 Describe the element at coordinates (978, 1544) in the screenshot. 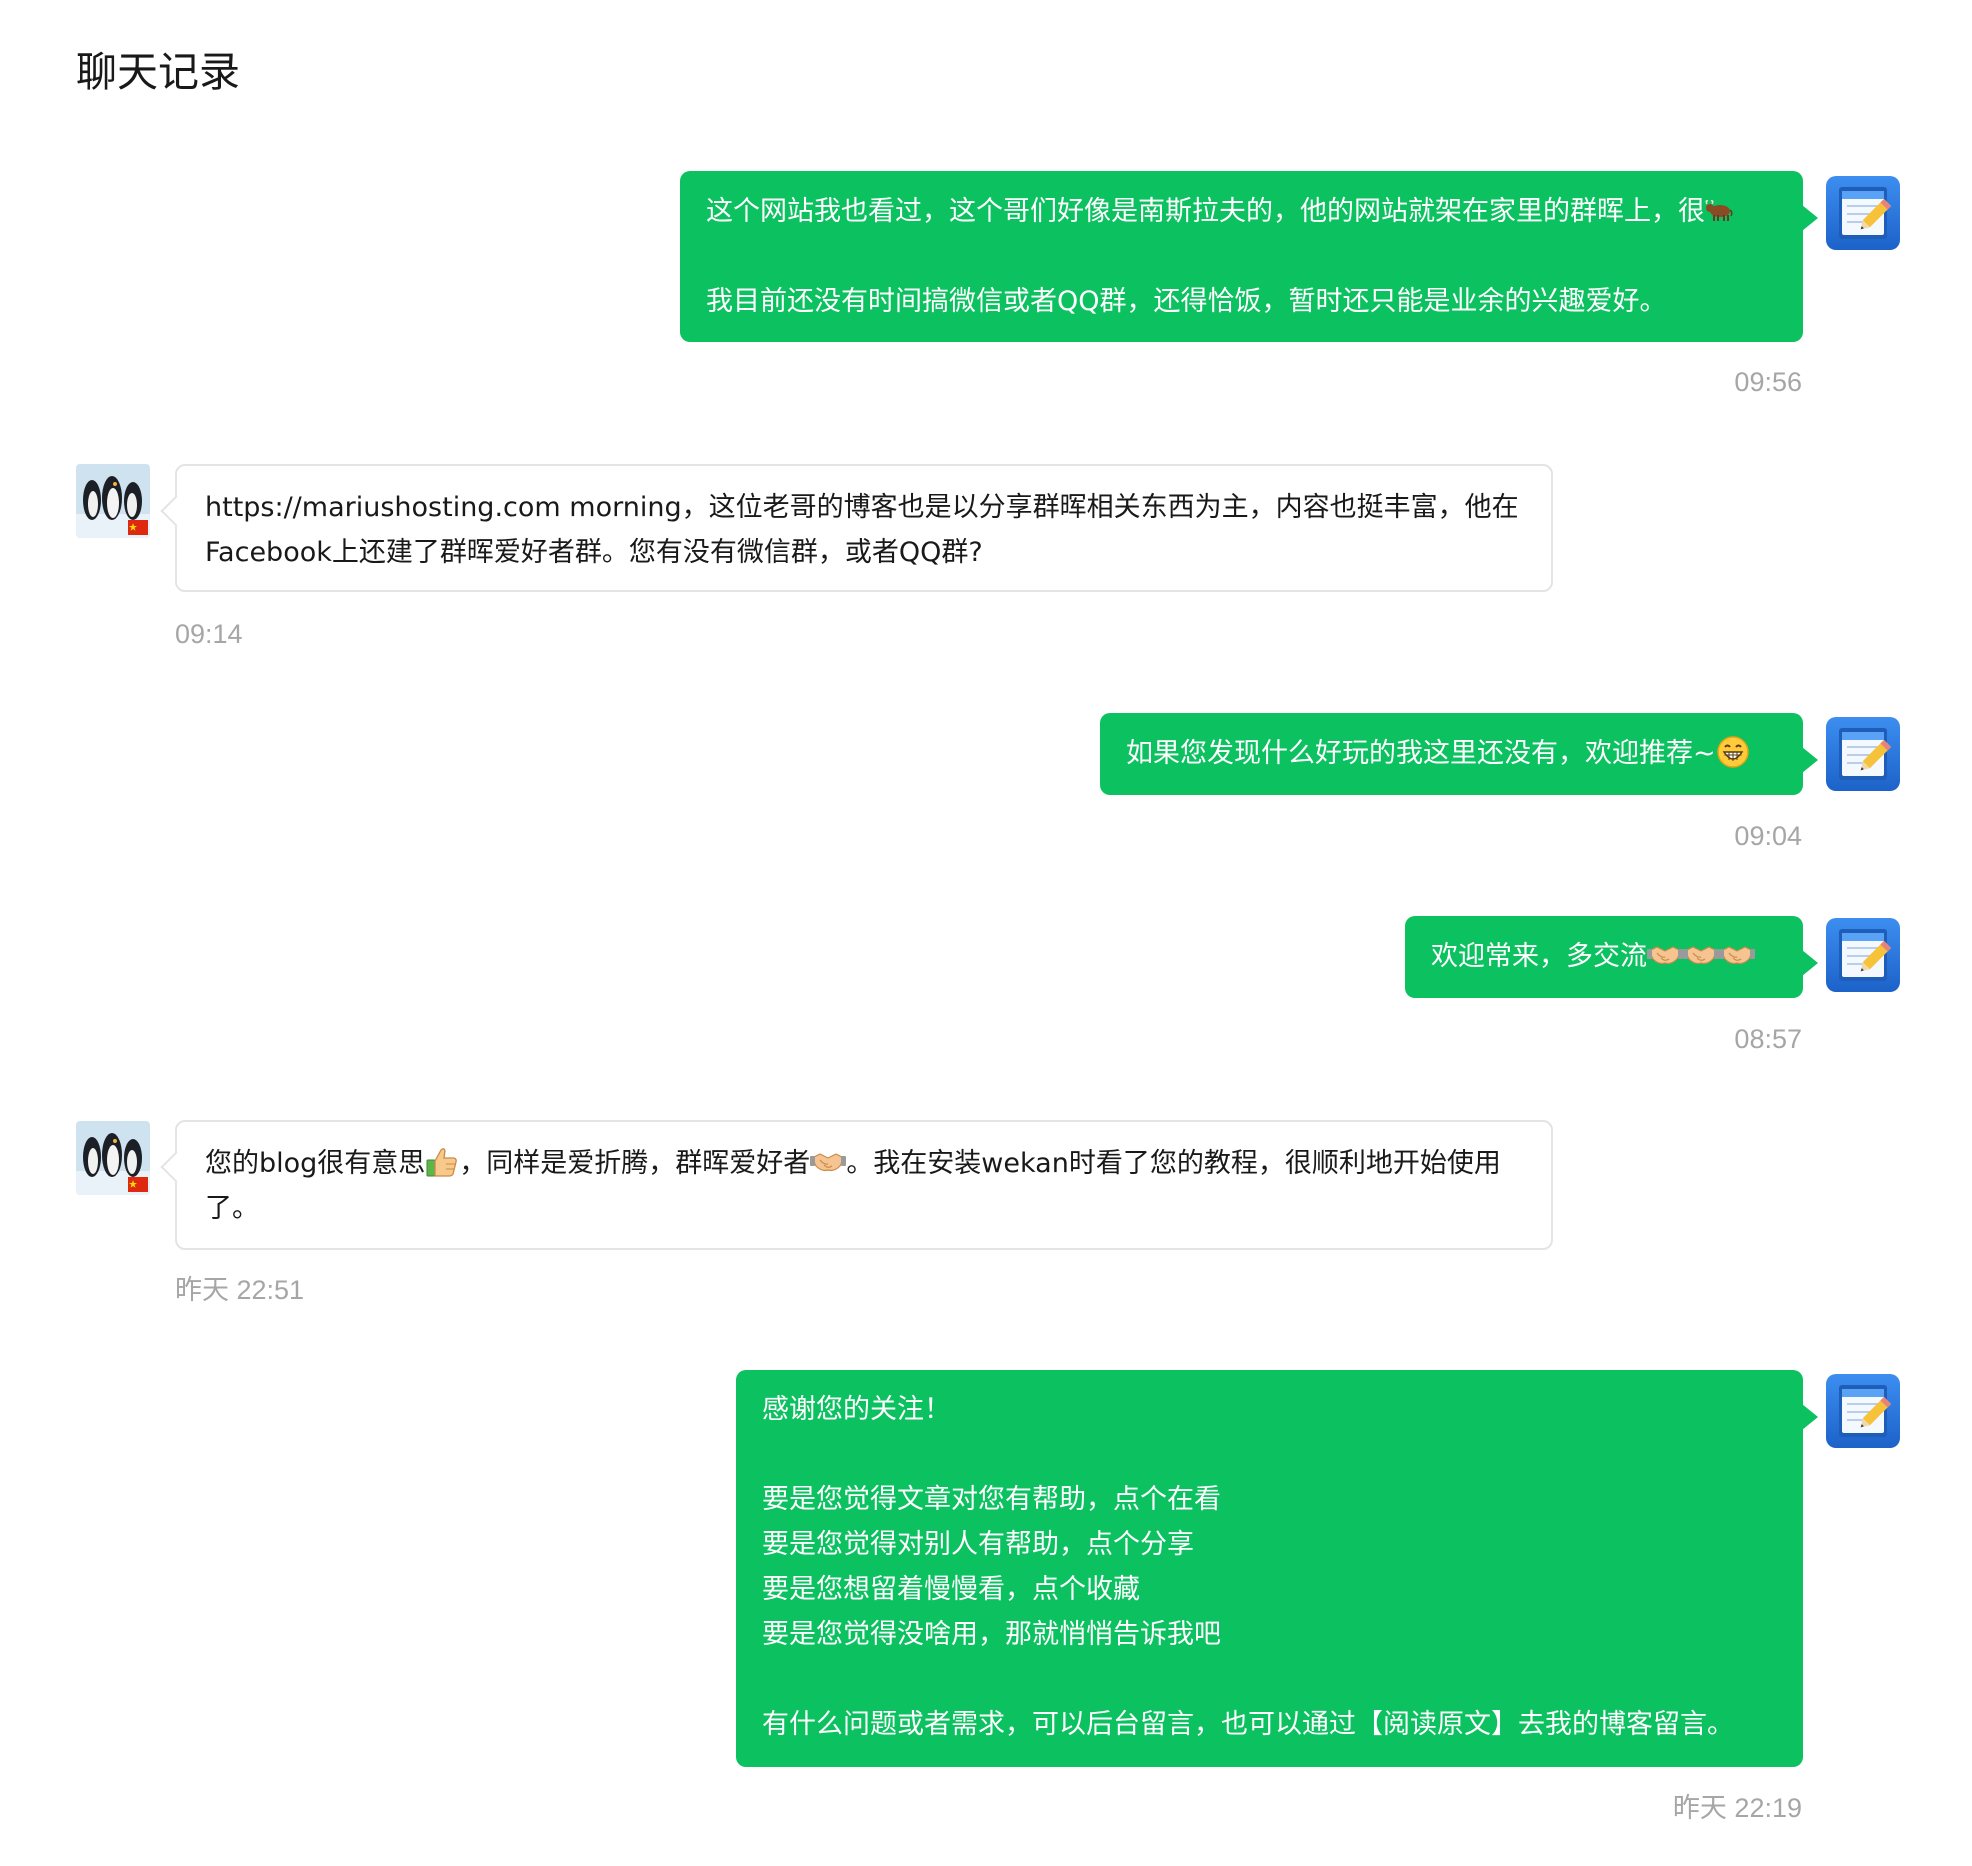

I see `message-text: 要是您觉得对别人有帮助，点个分享` at that location.